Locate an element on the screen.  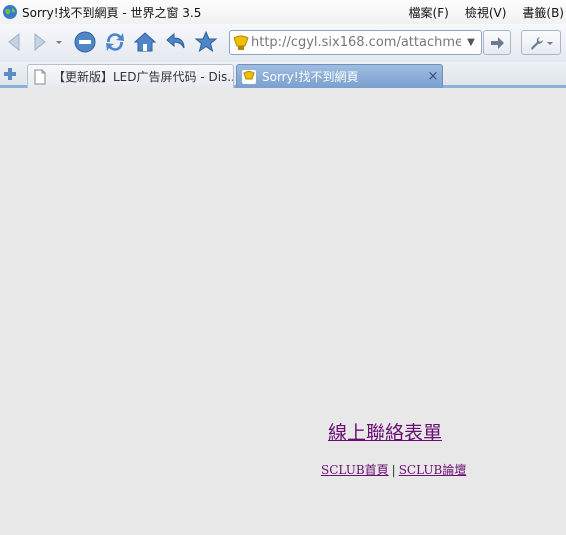
new-tab-plus-icon is located at coordinates (10, 74).